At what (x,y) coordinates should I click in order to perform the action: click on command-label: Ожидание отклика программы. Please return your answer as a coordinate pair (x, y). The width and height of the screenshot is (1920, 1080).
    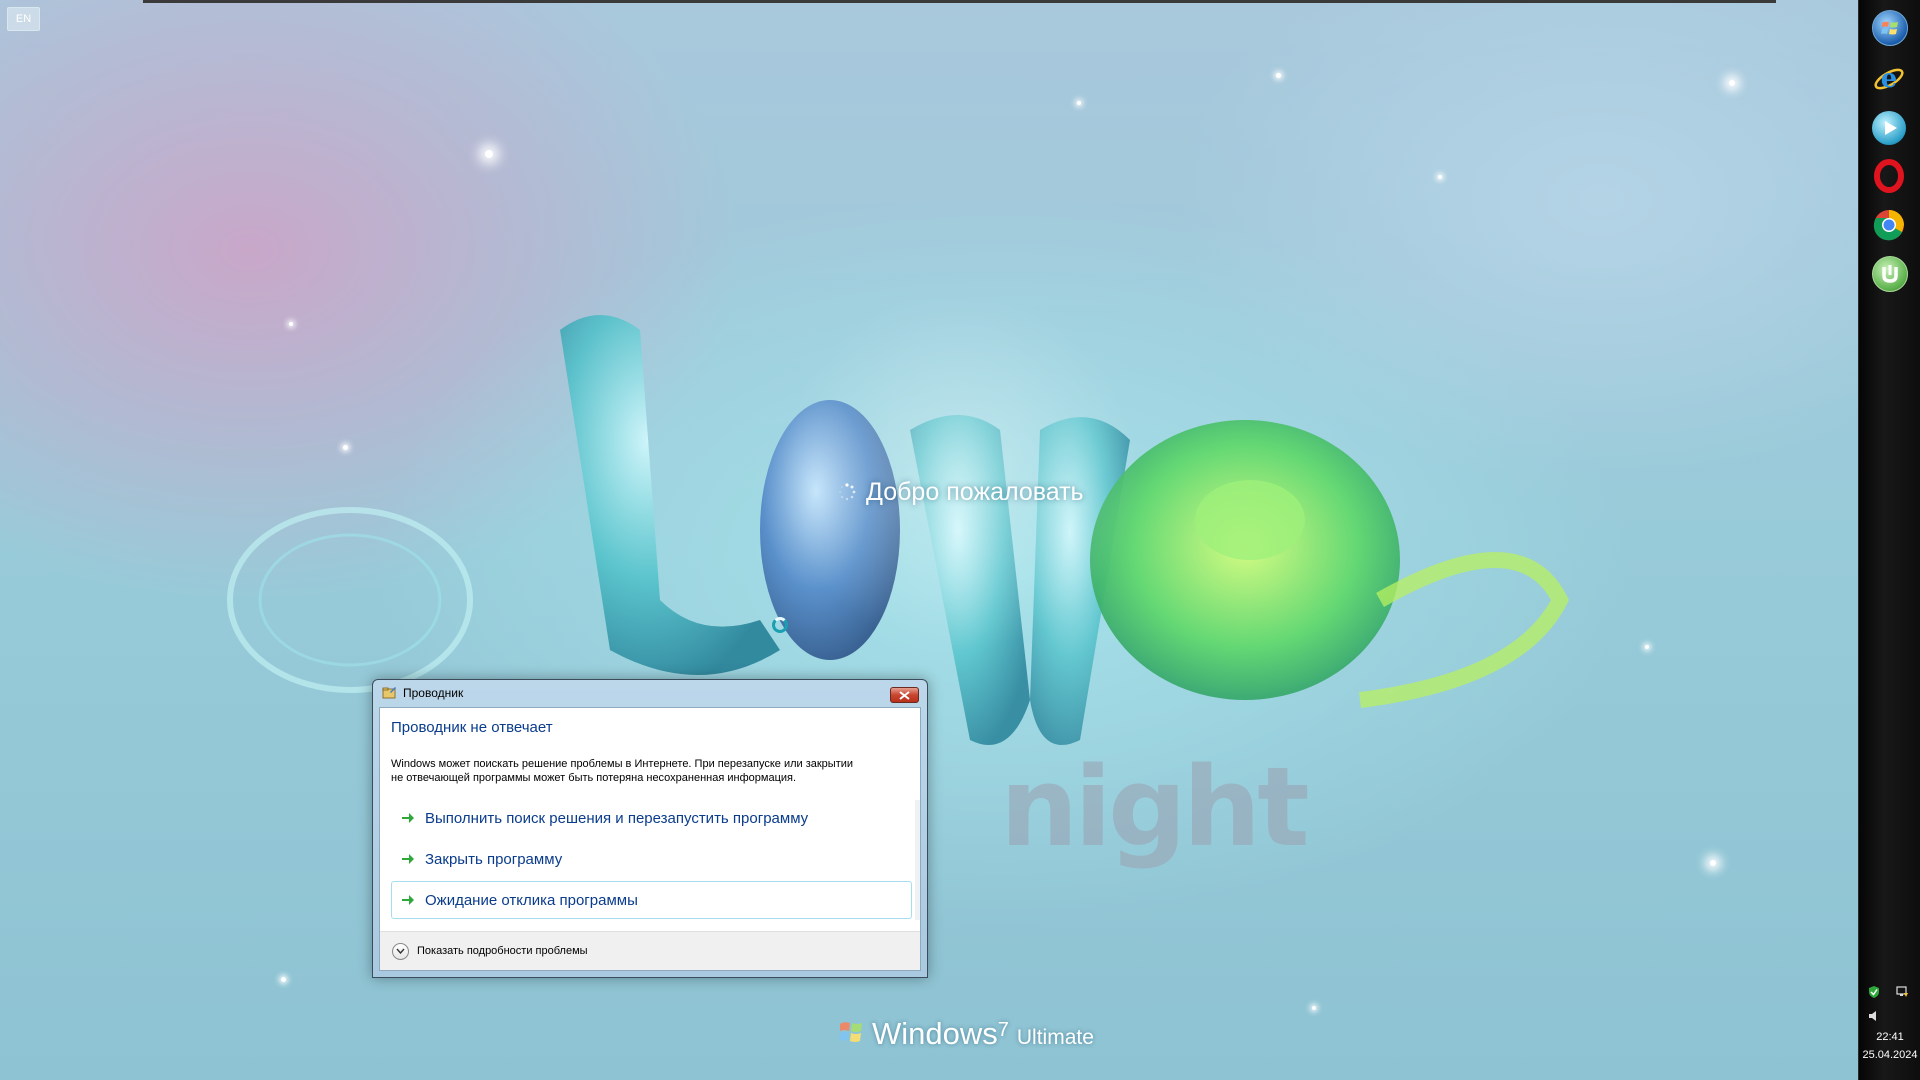
    Looking at the image, I should click on (531, 900).